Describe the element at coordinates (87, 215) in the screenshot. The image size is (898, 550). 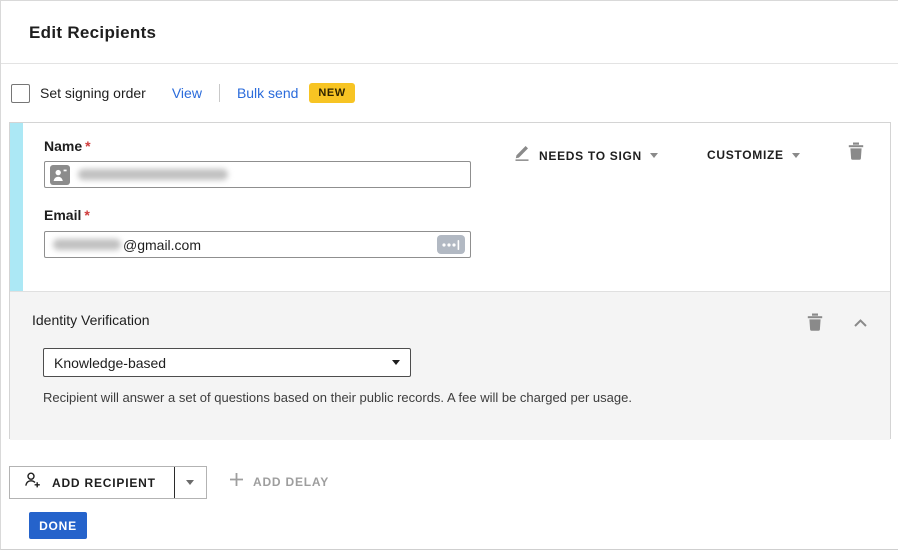
I see `email-required-mark: *` at that location.